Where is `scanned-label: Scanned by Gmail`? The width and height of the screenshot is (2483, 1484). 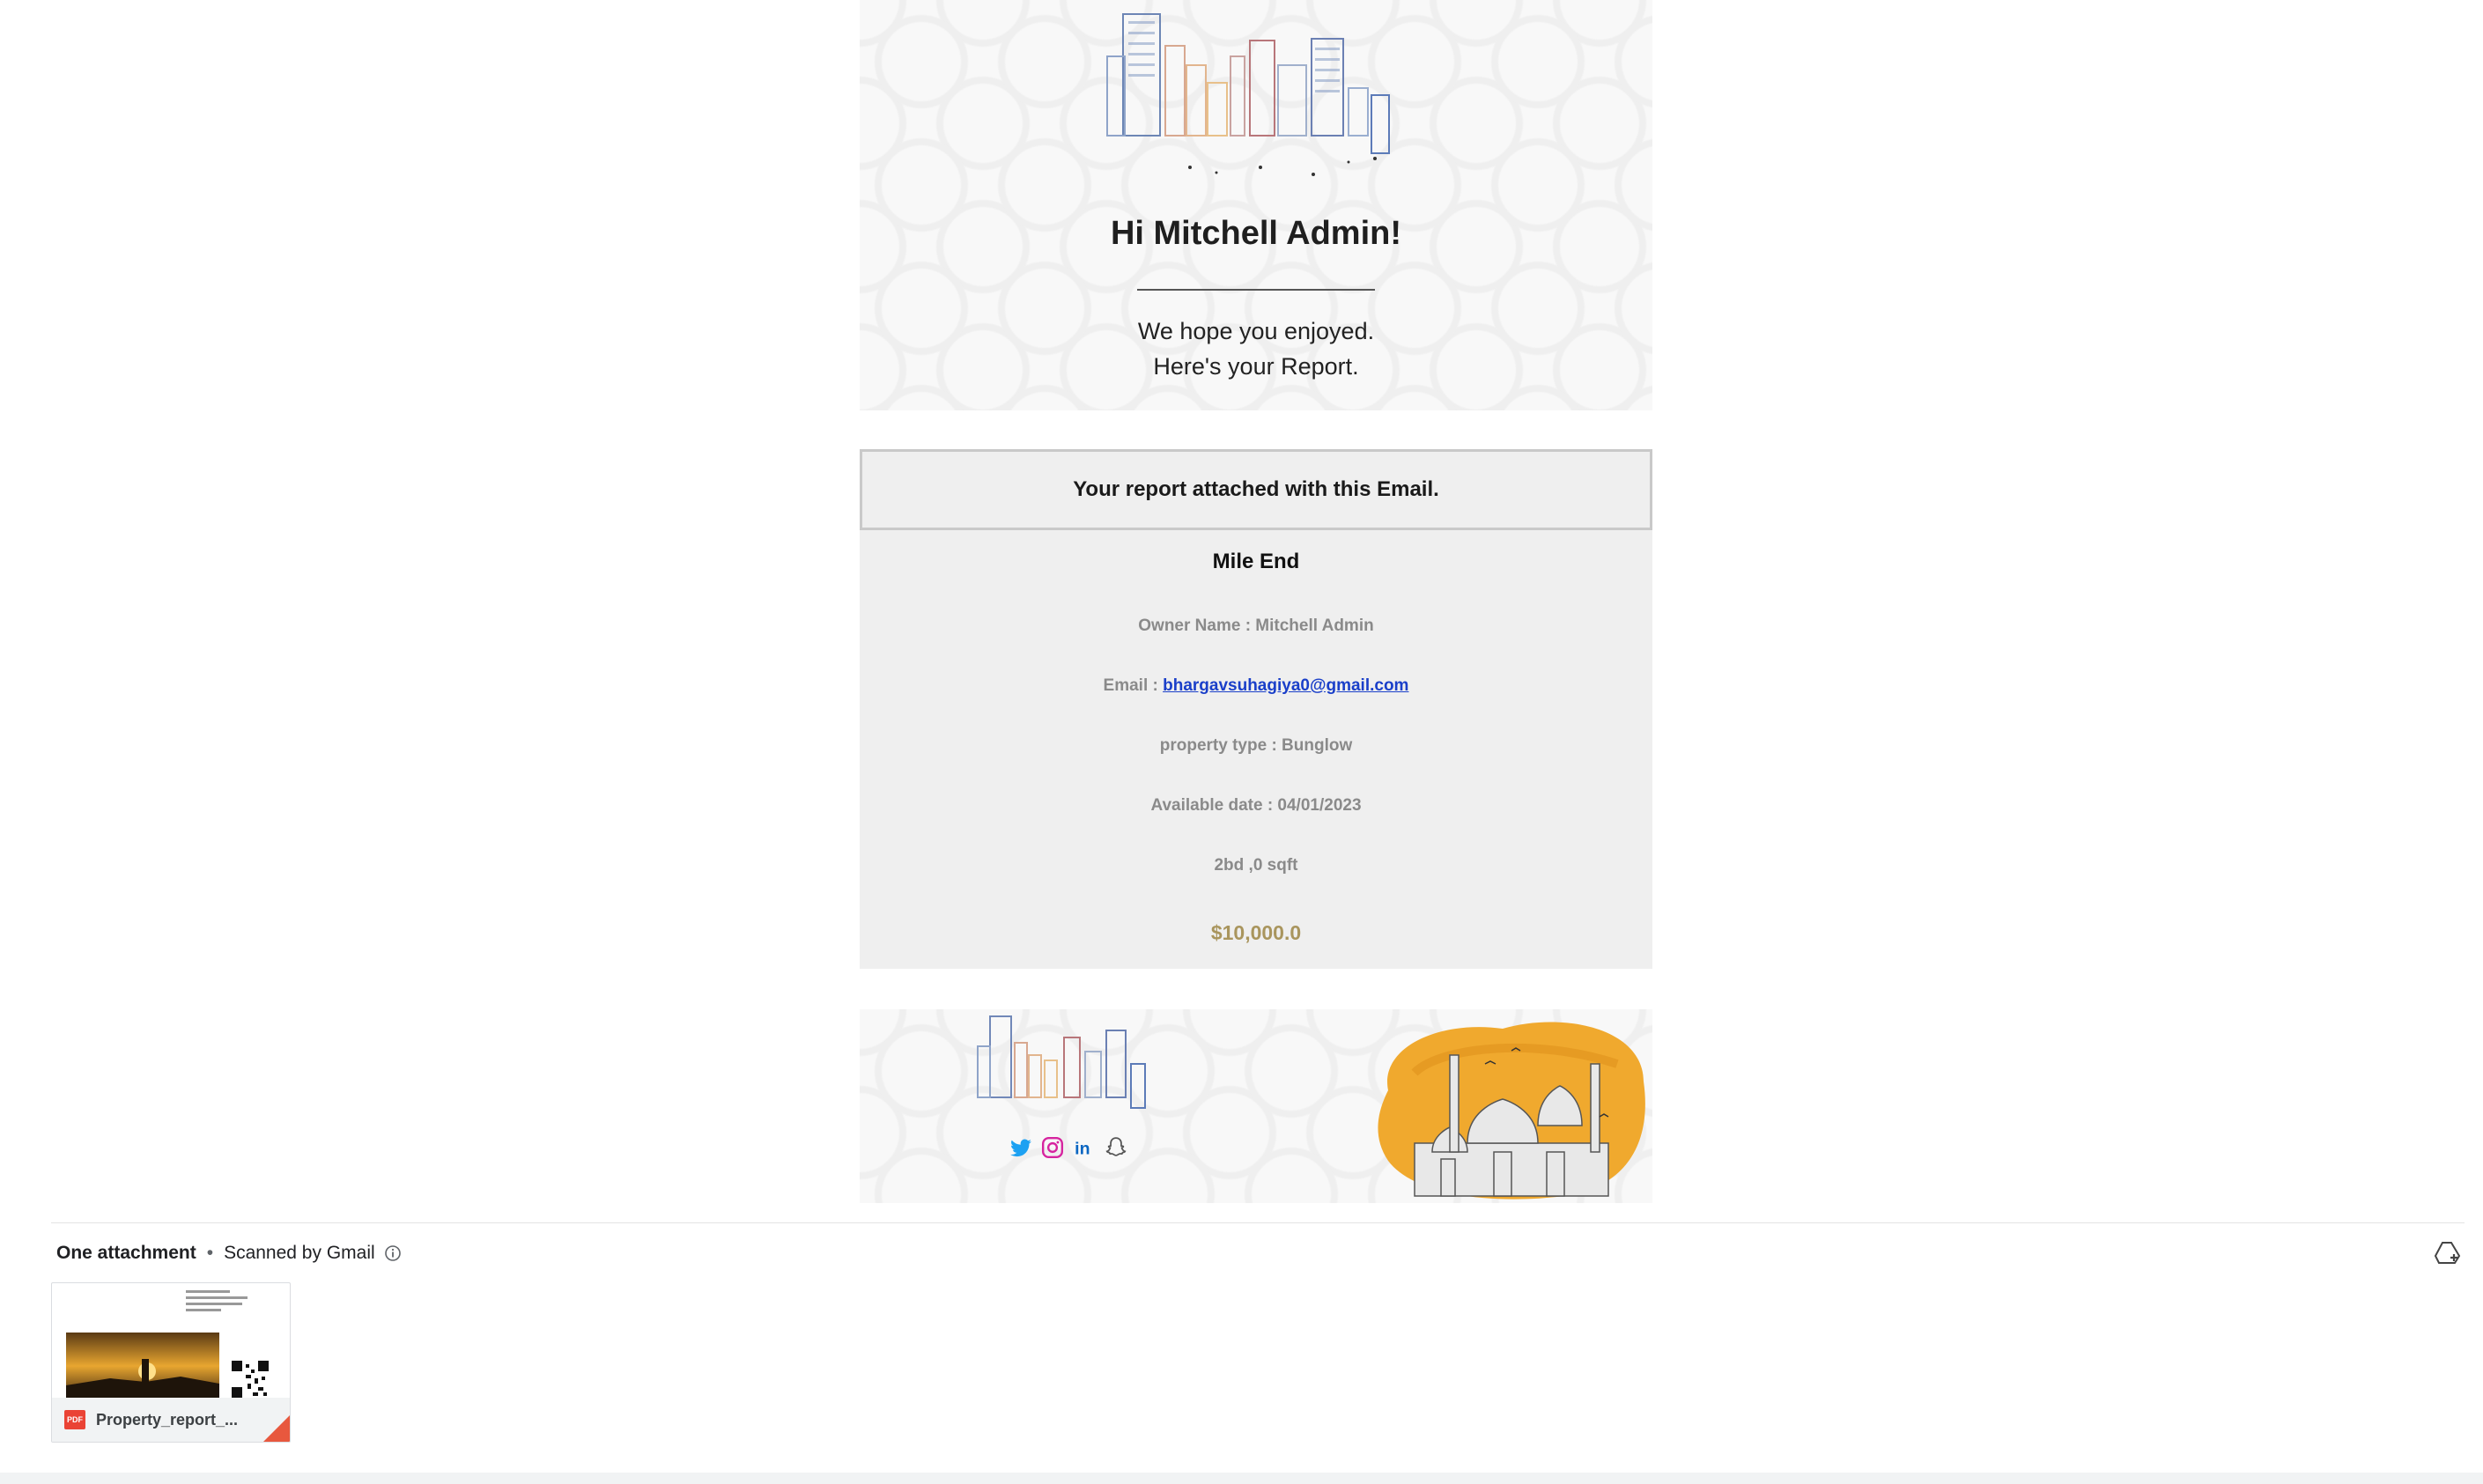
scanned-label: Scanned by Gmail is located at coordinates (299, 1253).